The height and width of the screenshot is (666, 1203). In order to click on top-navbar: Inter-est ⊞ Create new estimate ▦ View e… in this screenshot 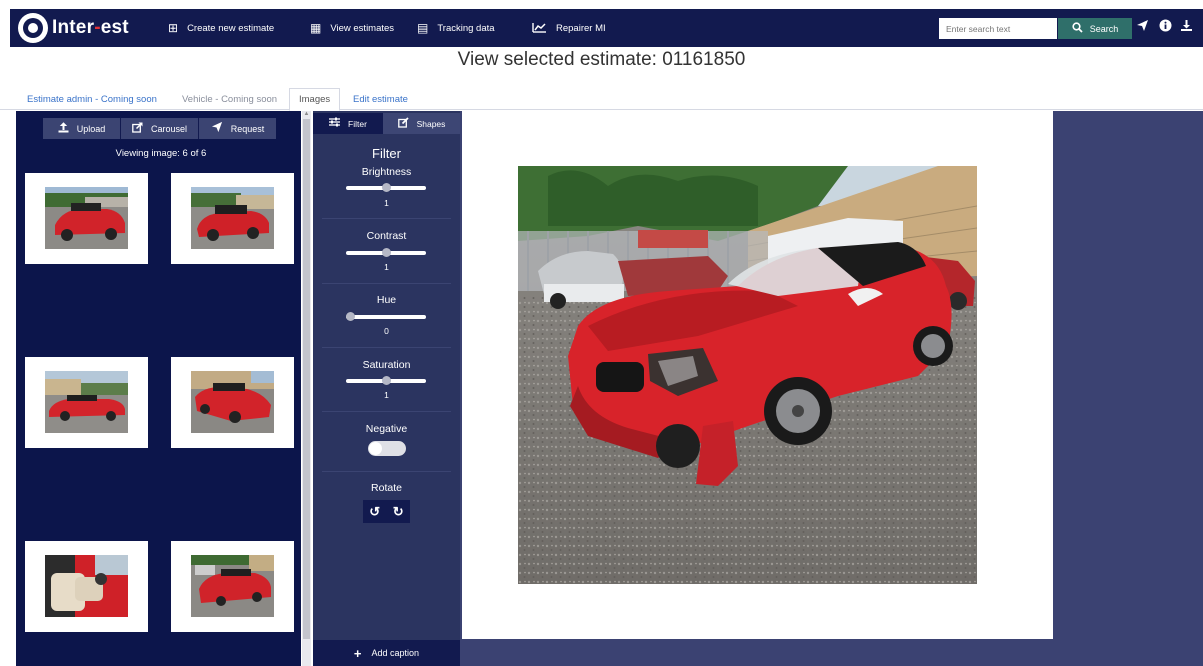, I will do `click(606, 28)`.